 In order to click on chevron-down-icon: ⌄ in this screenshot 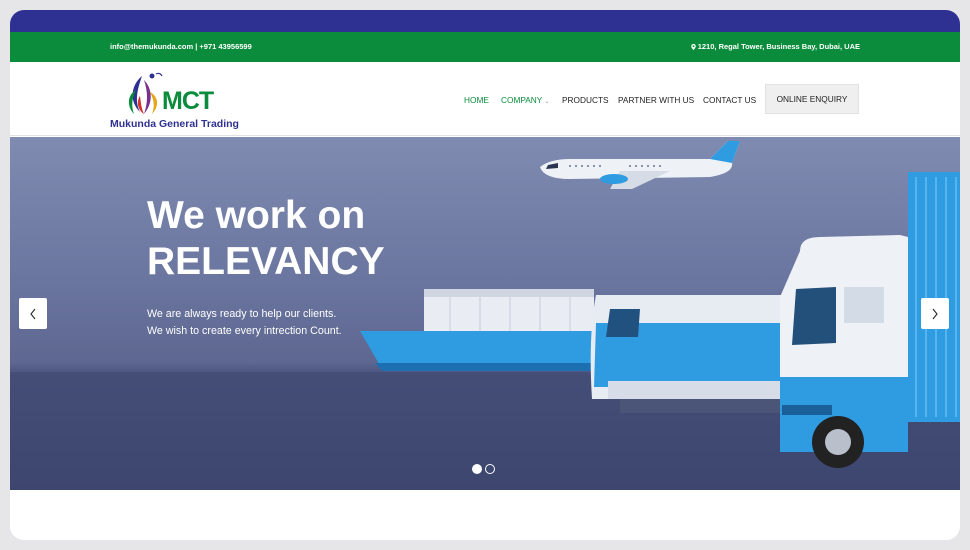, I will do `click(547, 102)`.